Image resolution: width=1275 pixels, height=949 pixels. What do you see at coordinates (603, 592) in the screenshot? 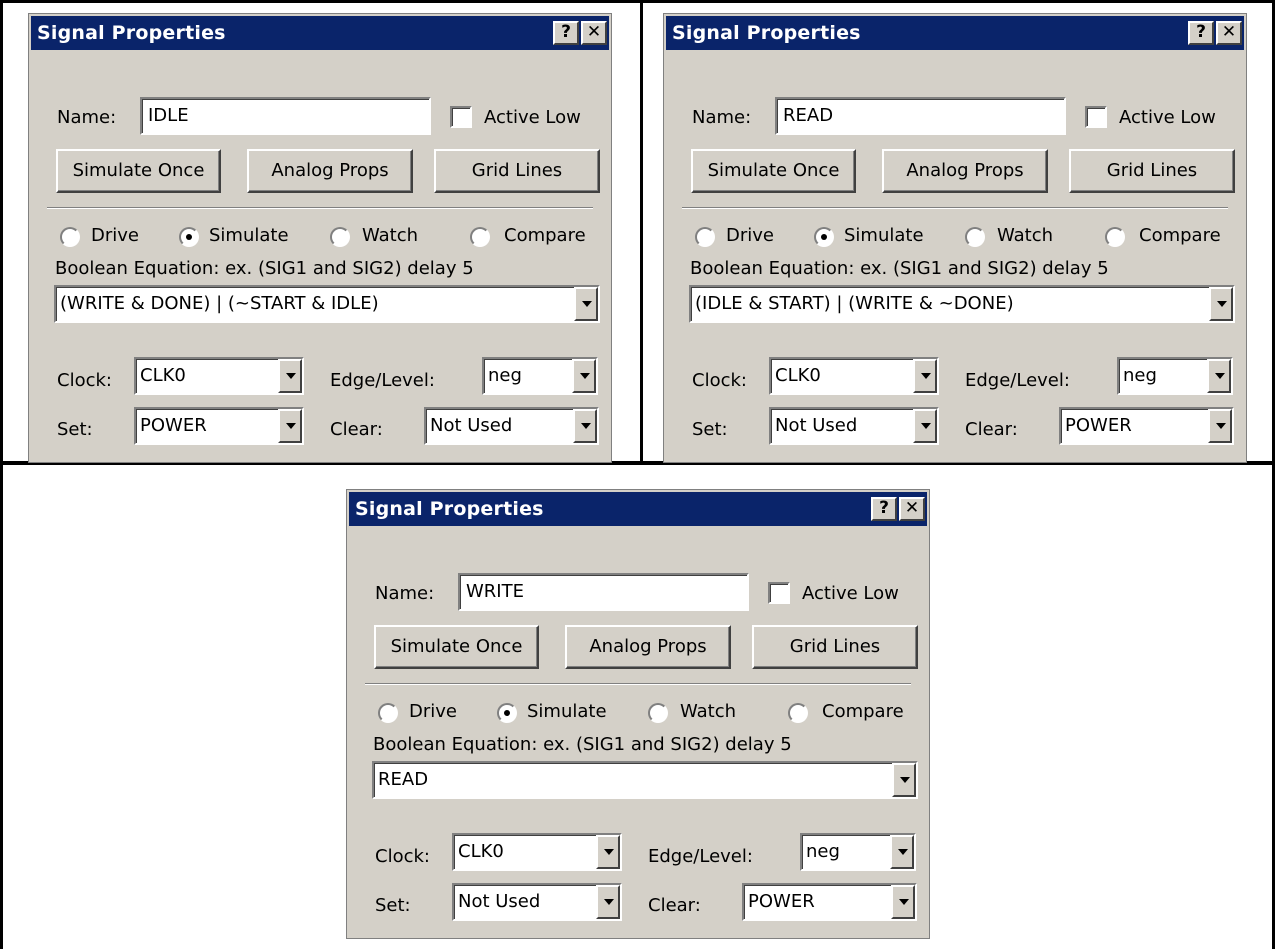
I see `name-field: WRITE` at bounding box center [603, 592].